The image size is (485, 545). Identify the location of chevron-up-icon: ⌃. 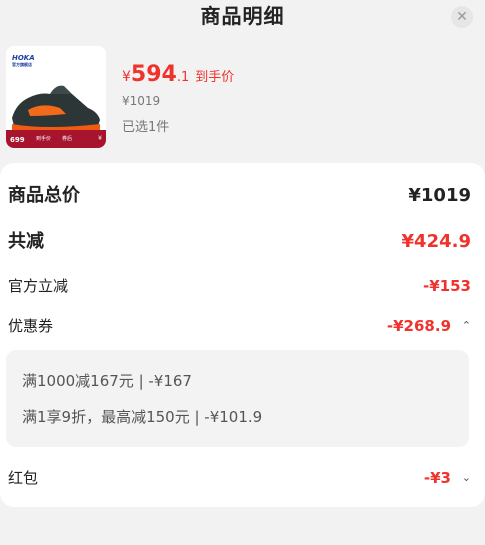
(466, 326).